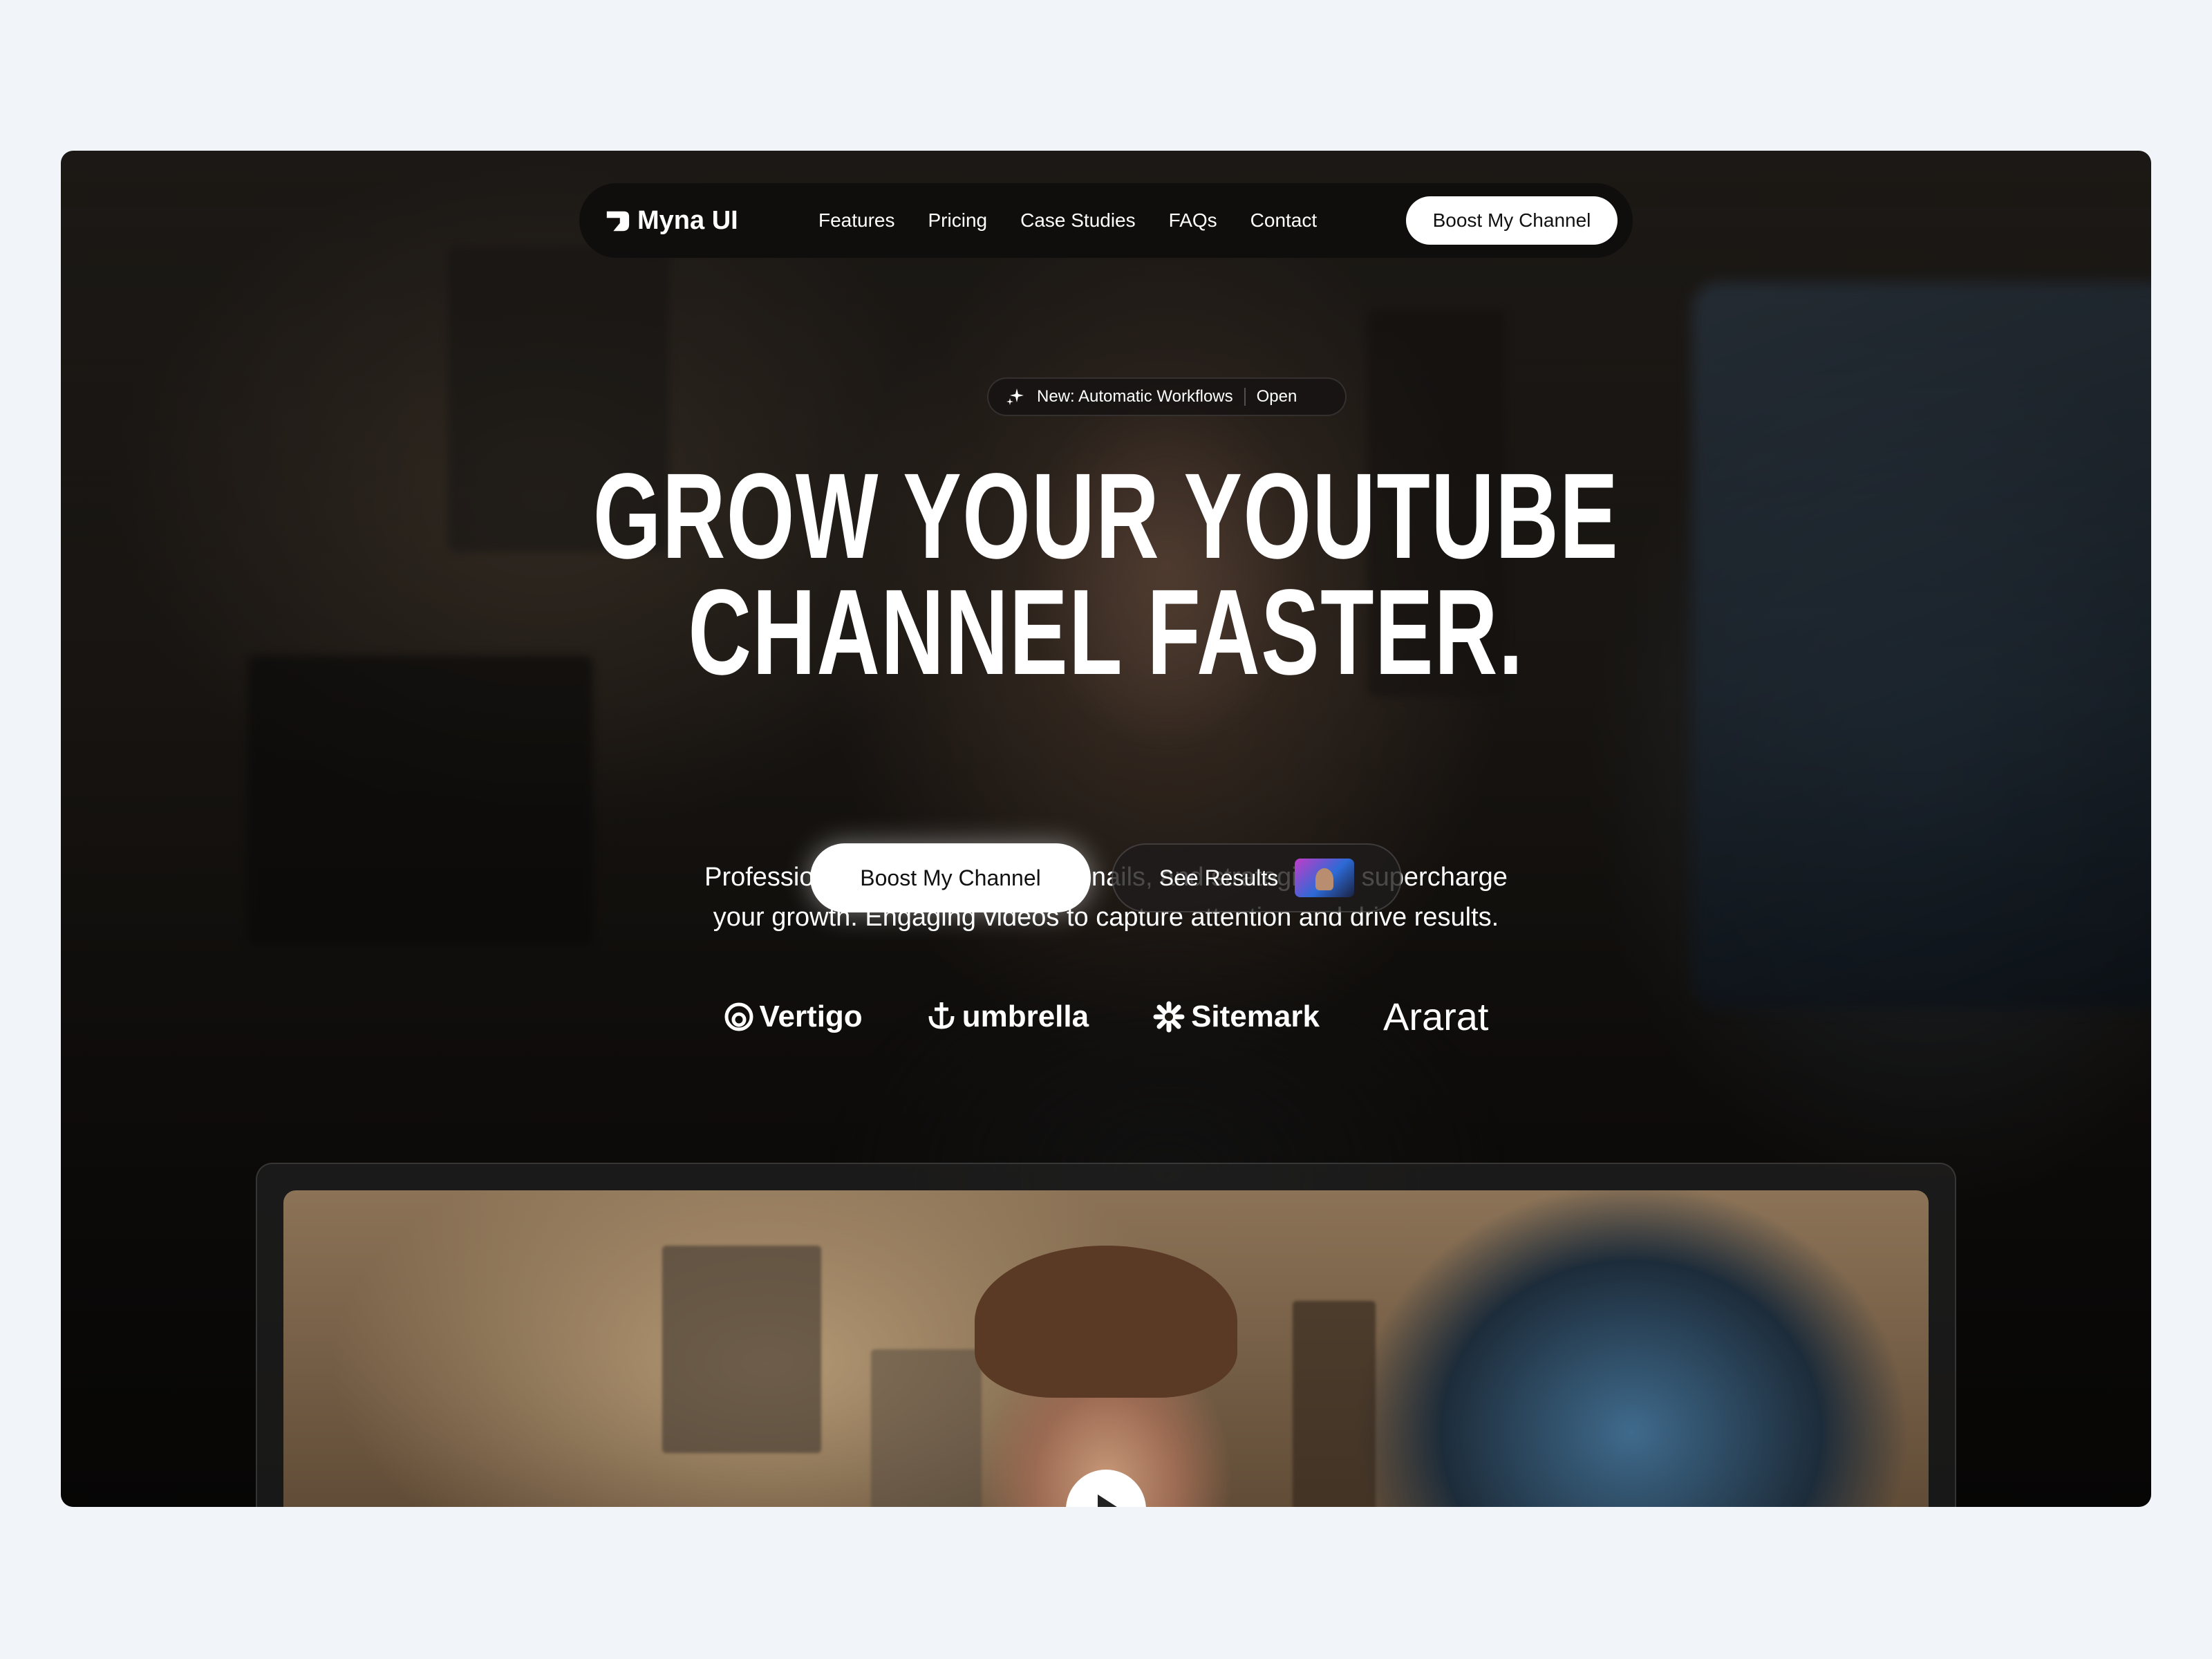  What do you see at coordinates (739, 1016) in the screenshot?
I see `vertigo-logo-icon` at bounding box center [739, 1016].